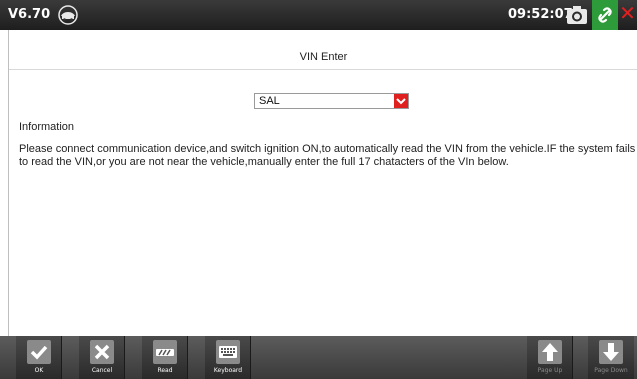 Image resolution: width=637 pixels, height=379 pixels. What do you see at coordinates (550, 352) in the screenshot?
I see `arrow-up-icon` at bounding box center [550, 352].